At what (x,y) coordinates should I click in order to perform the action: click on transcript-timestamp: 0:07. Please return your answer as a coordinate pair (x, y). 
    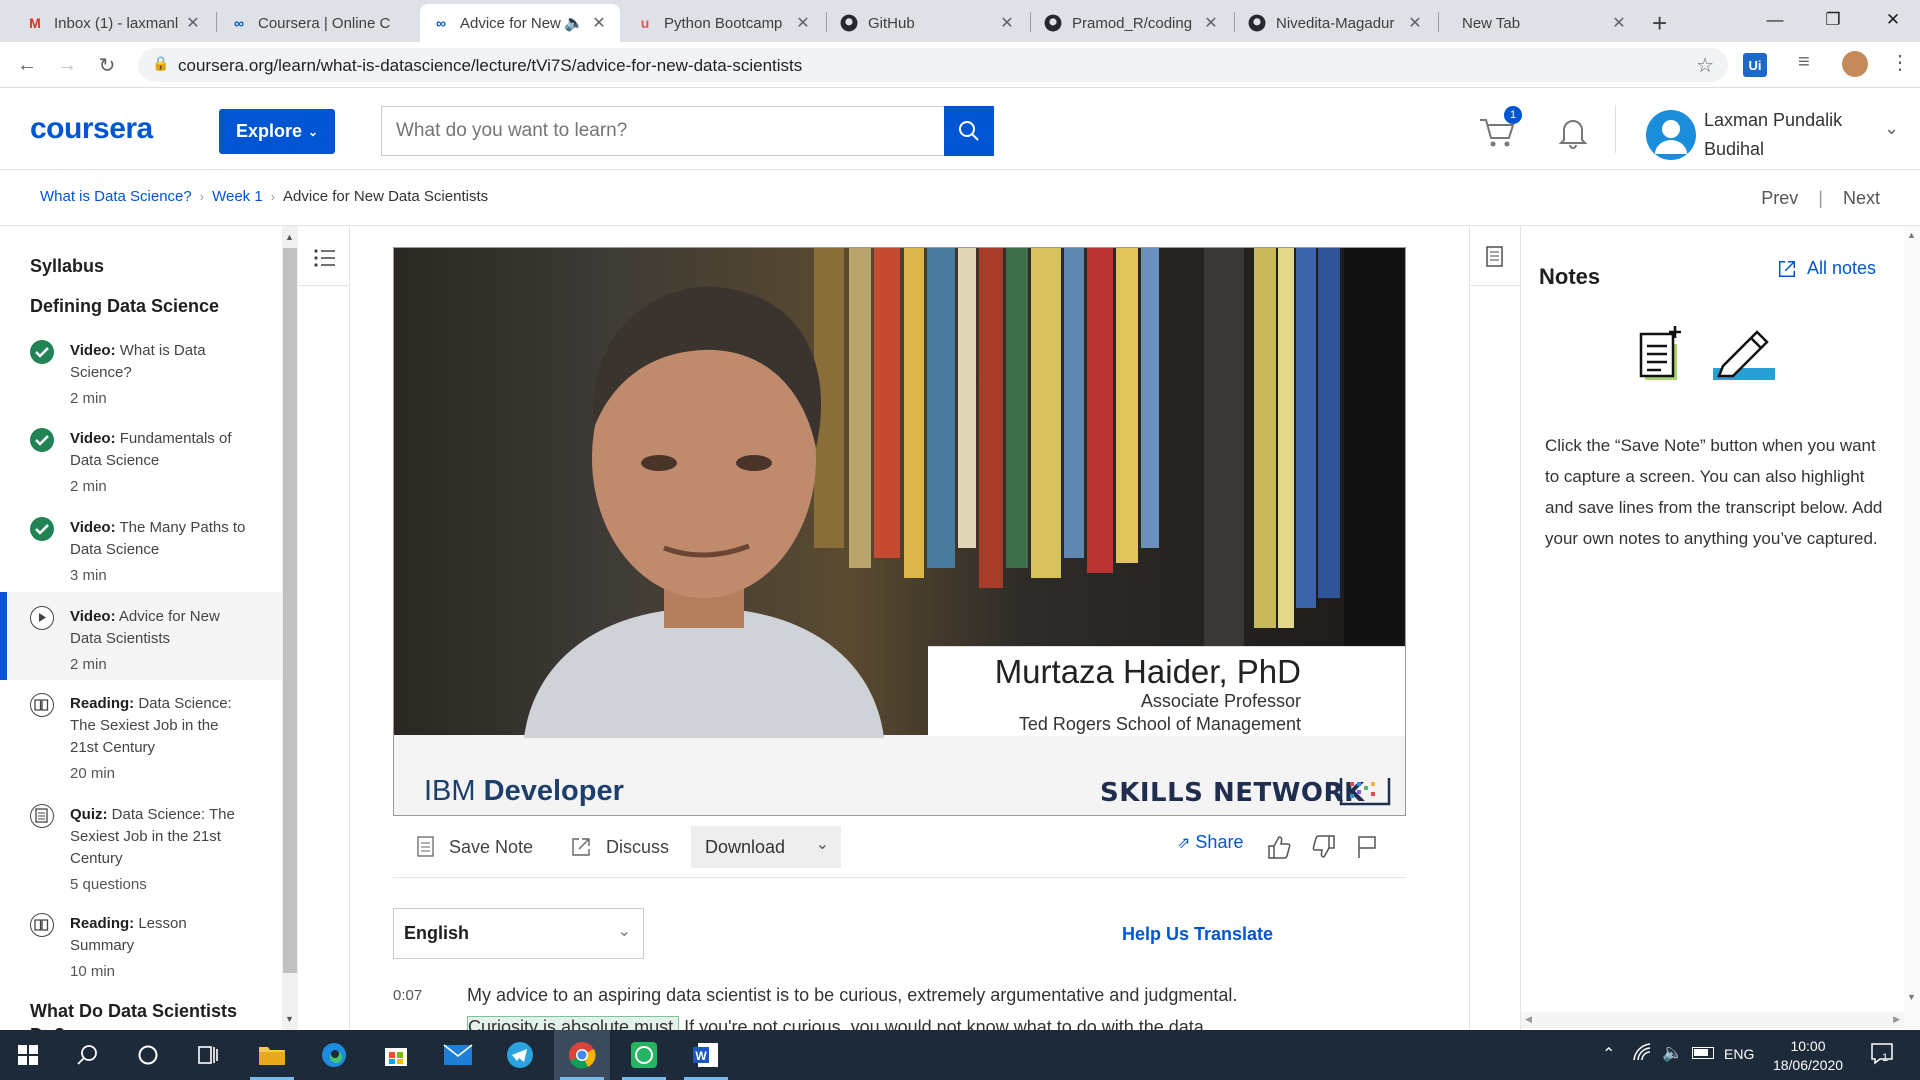
    Looking at the image, I should click on (407, 995).